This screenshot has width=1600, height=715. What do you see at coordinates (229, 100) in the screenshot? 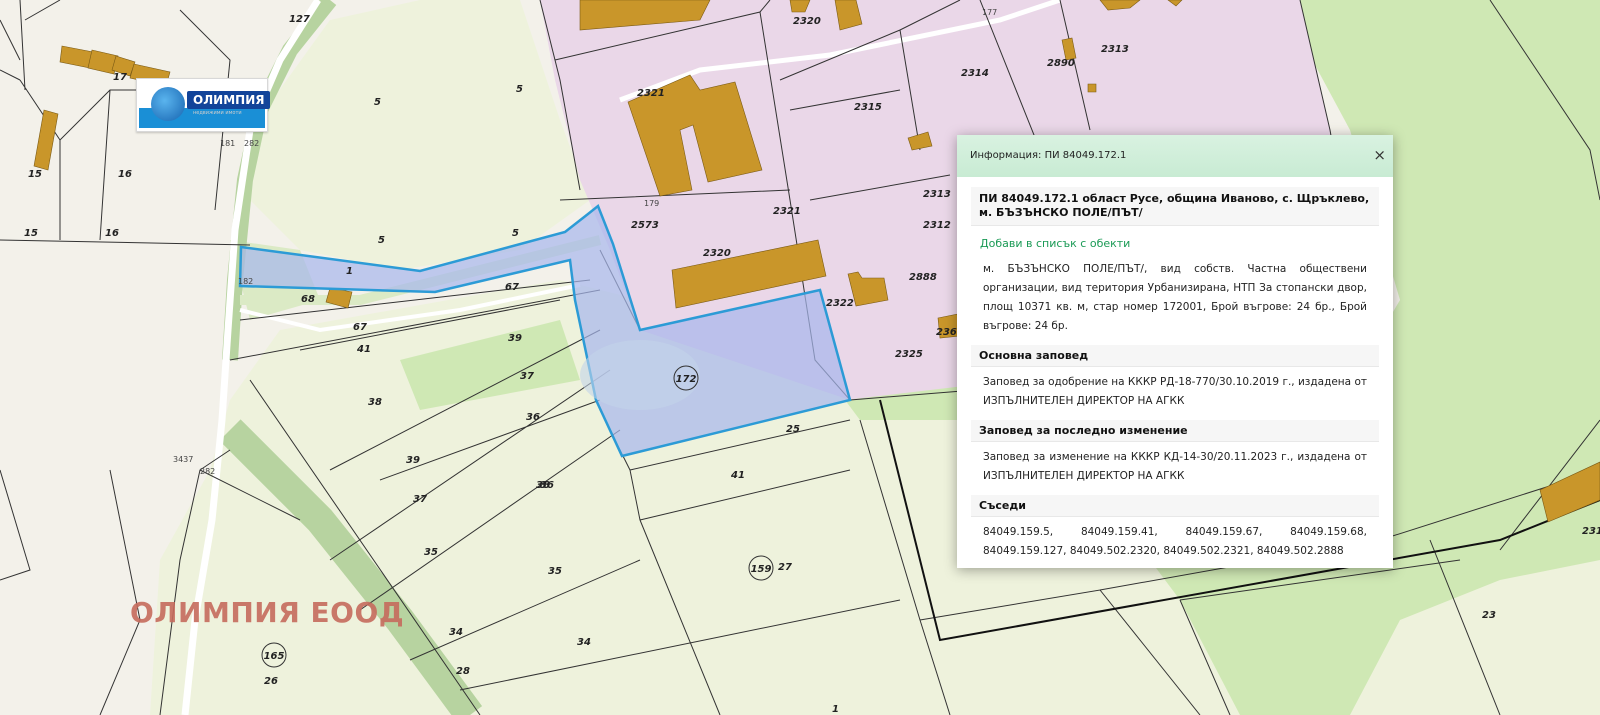
I see `logo-word: ОЛИМПИЯ` at bounding box center [229, 100].